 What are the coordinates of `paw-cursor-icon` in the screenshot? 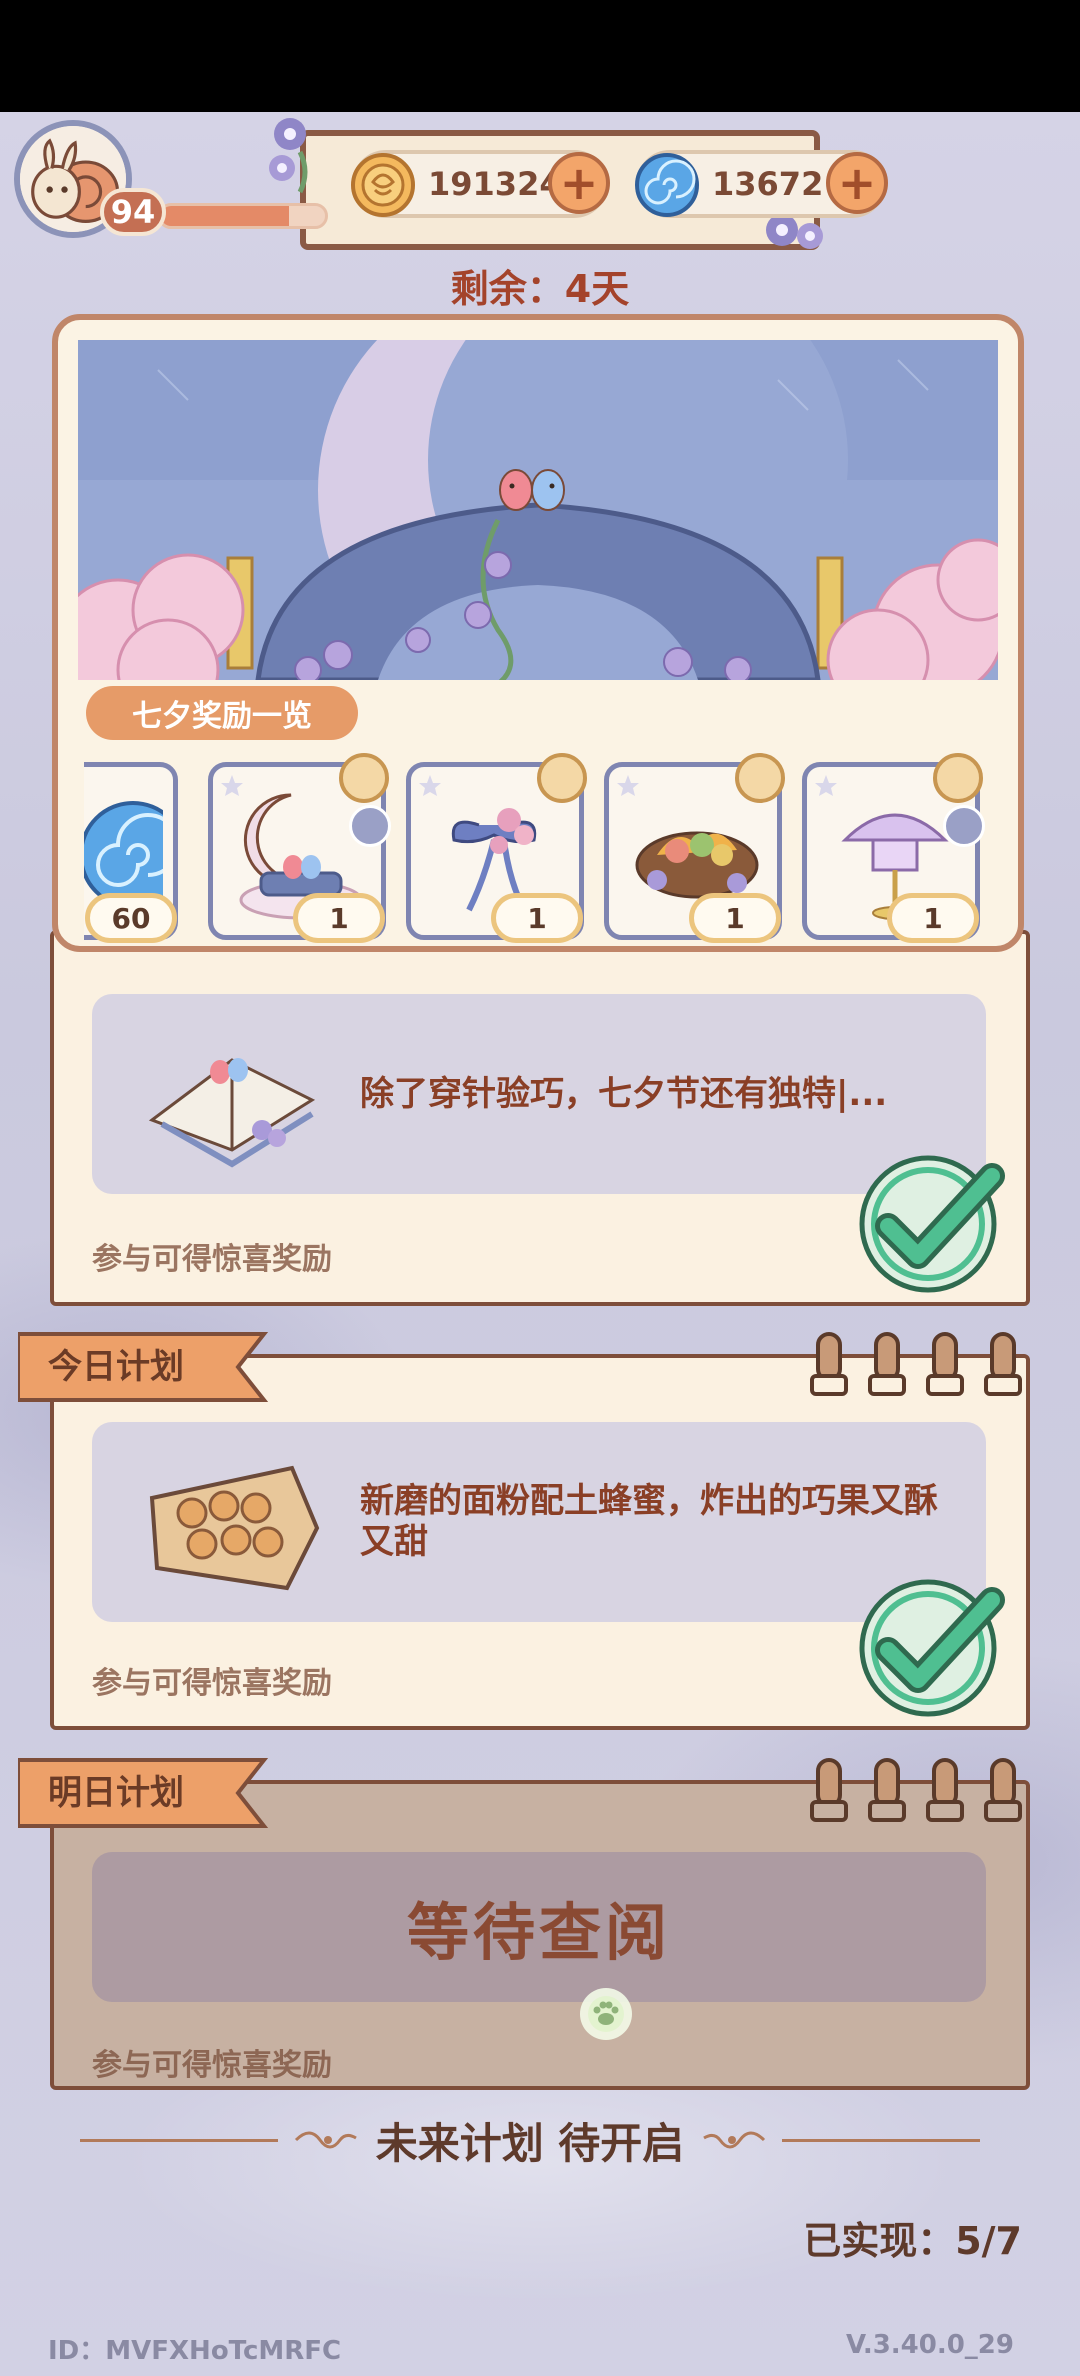 It's located at (606, 2014).